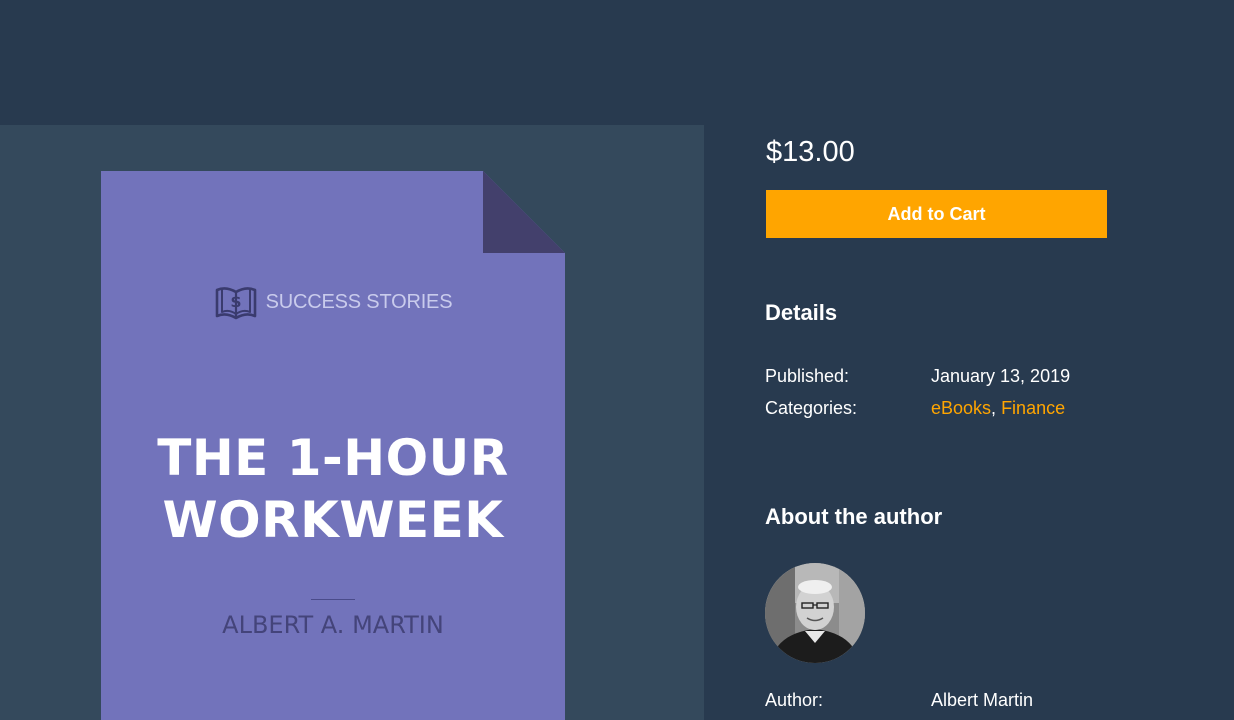  What do you see at coordinates (1033, 408) in the screenshot?
I see `category-link-finance: Finance` at bounding box center [1033, 408].